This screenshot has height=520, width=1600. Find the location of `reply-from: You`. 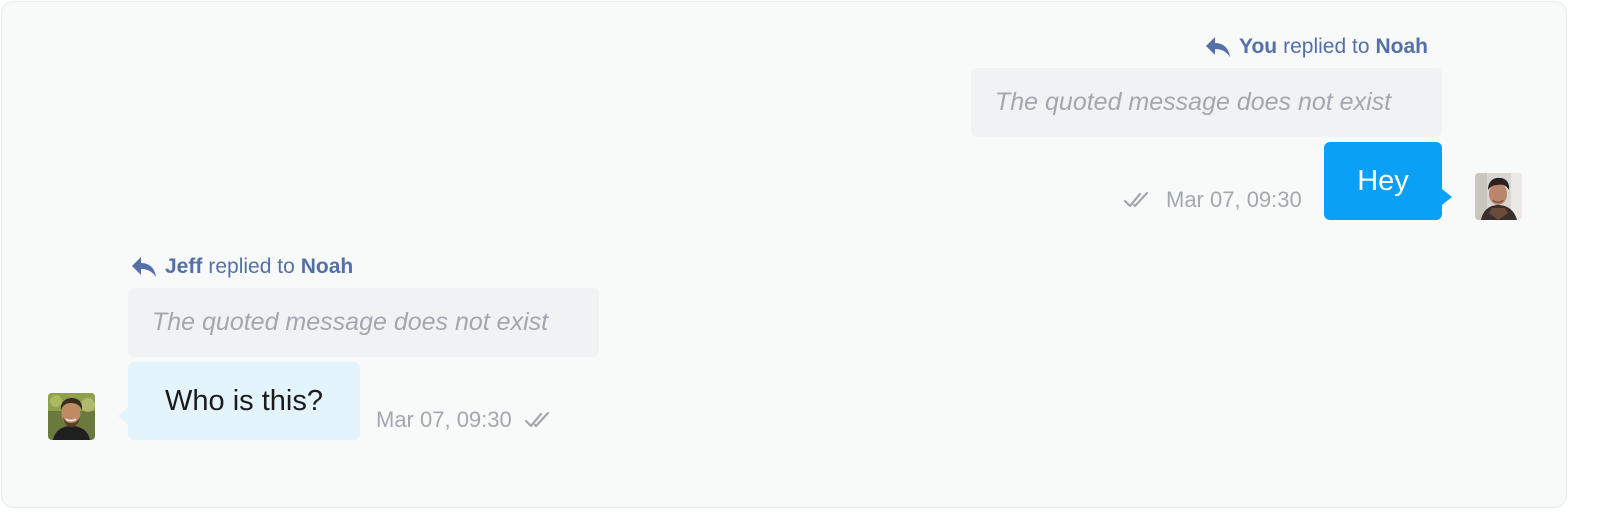

reply-from: You is located at coordinates (1258, 47).